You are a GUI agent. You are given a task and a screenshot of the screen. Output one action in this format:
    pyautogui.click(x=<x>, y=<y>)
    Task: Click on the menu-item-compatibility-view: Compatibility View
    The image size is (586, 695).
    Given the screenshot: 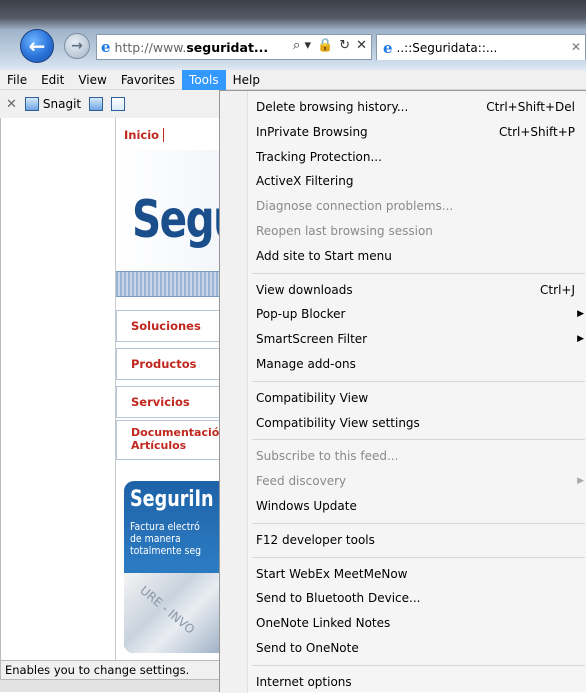 What is the action you would take?
    pyautogui.click(x=403, y=398)
    